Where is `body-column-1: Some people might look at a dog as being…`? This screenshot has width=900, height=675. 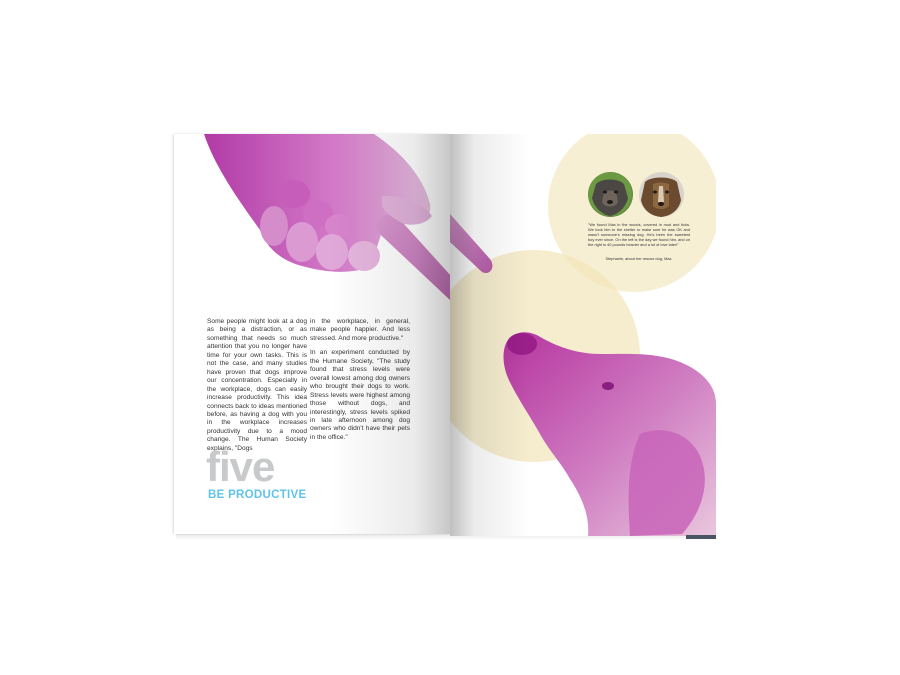
body-column-1: Some people might look at a dog as being… is located at coordinates (257, 388).